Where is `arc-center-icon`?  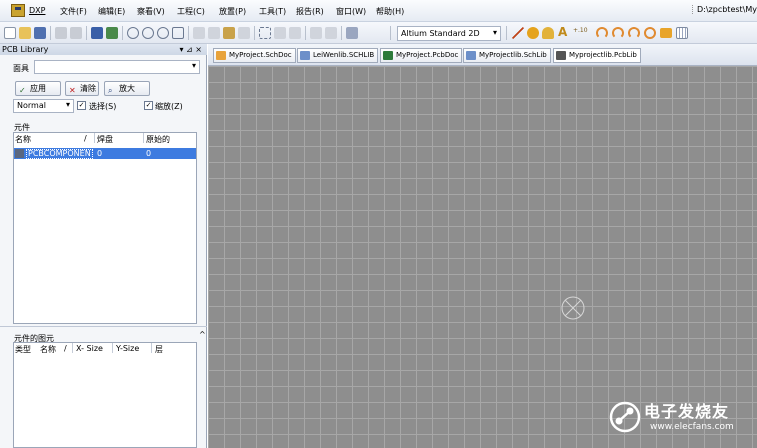
arc-center-icon is located at coordinates (602, 33).